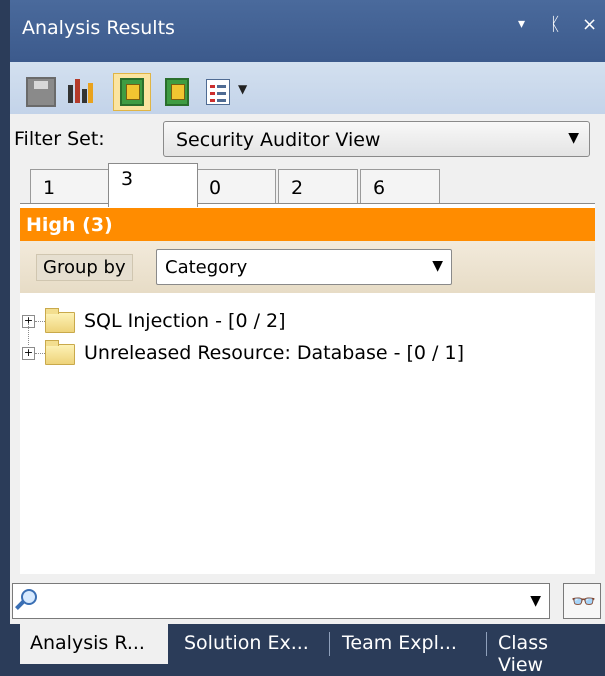 Image resolution: width=605 pixels, height=676 pixels. What do you see at coordinates (304, 267) in the screenshot?
I see `group-by-select: Category ▼` at bounding box center [304, 267].